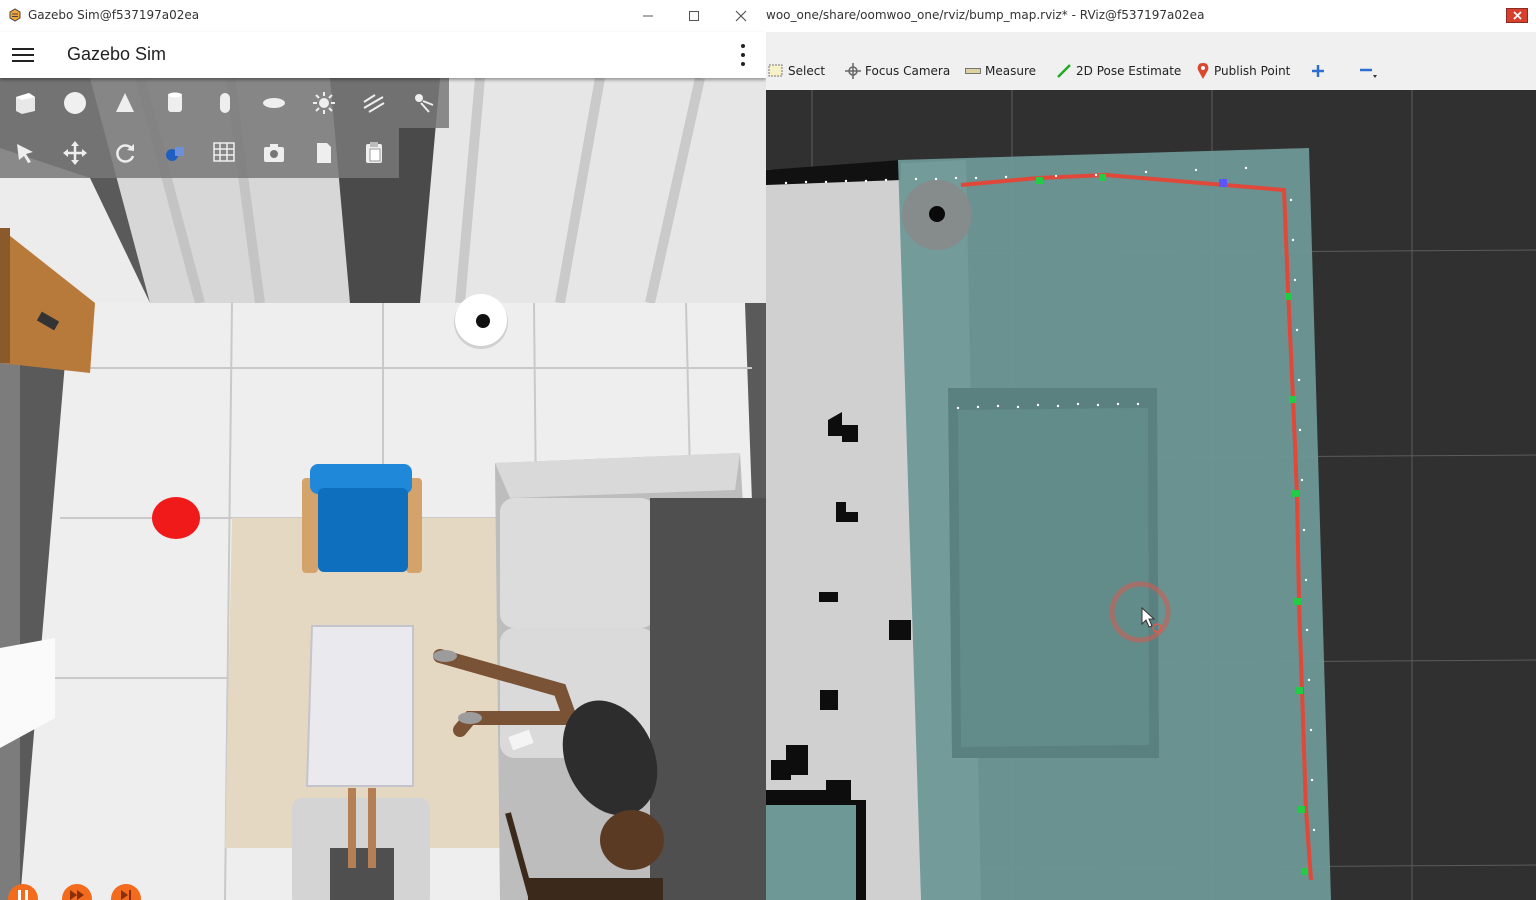  I want to click on pause-icon, so click(23, 895).